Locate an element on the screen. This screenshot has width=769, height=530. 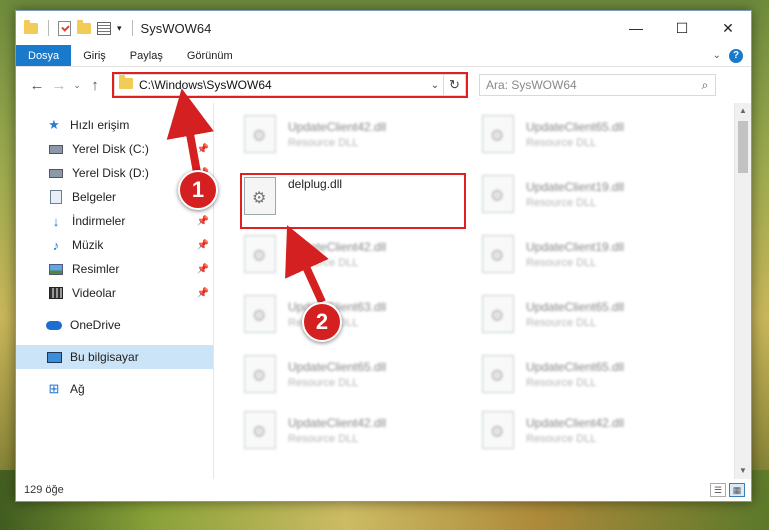
title-divider is located at coordinates (132, 28).